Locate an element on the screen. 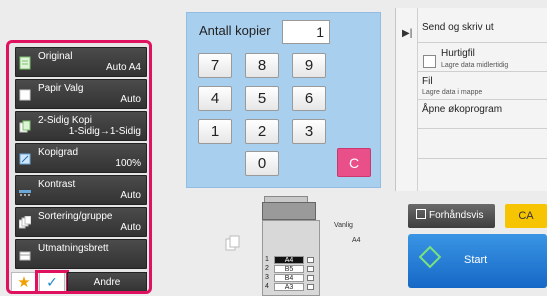 This screenshot has width=547, height=296. sort-group-button: Sortering/gruppe Auto is located at coordinates (81, 222).